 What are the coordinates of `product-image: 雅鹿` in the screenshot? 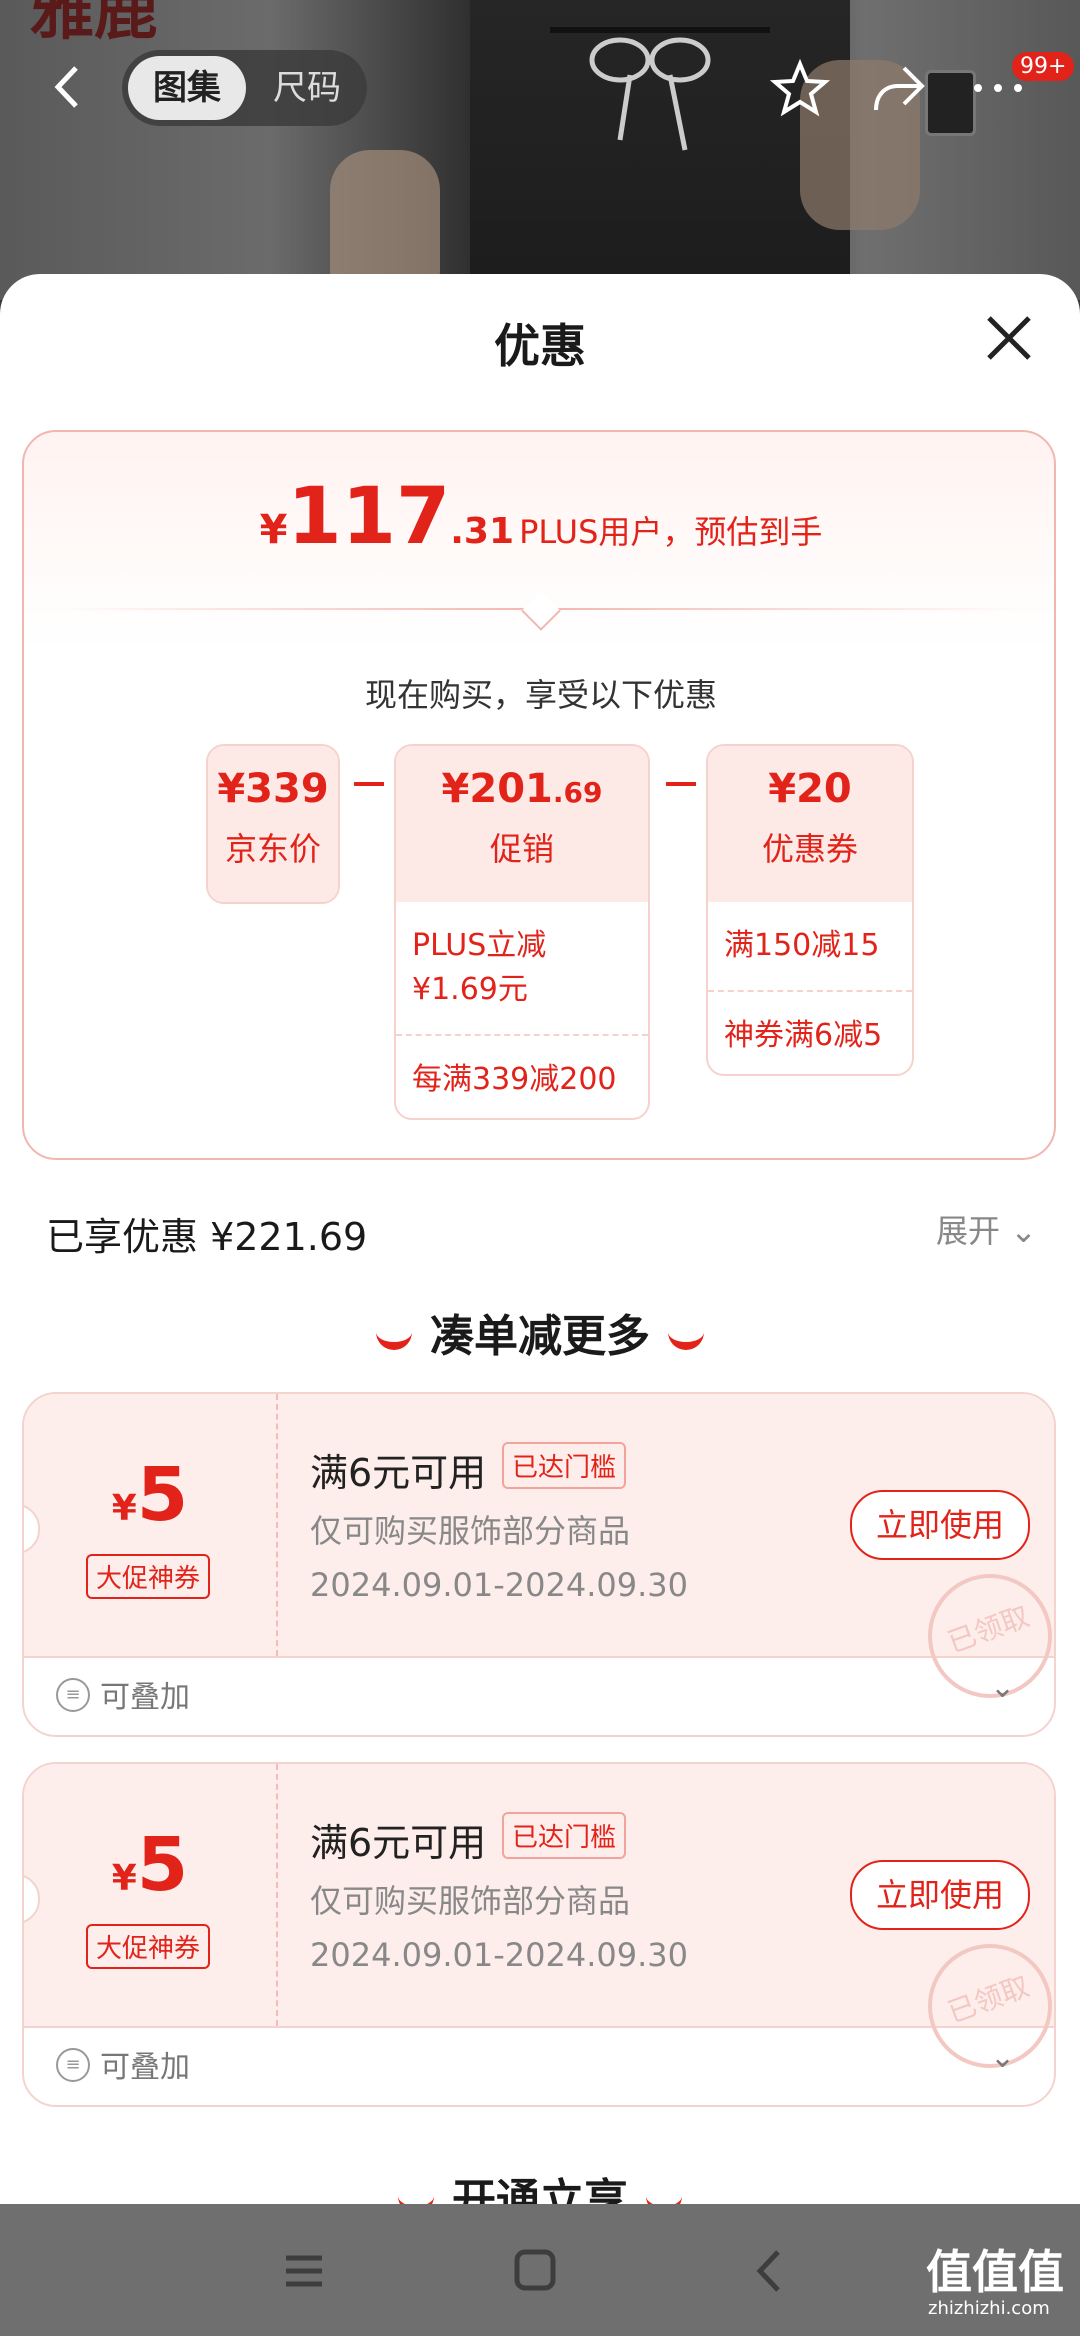 It's located at (540, 155).